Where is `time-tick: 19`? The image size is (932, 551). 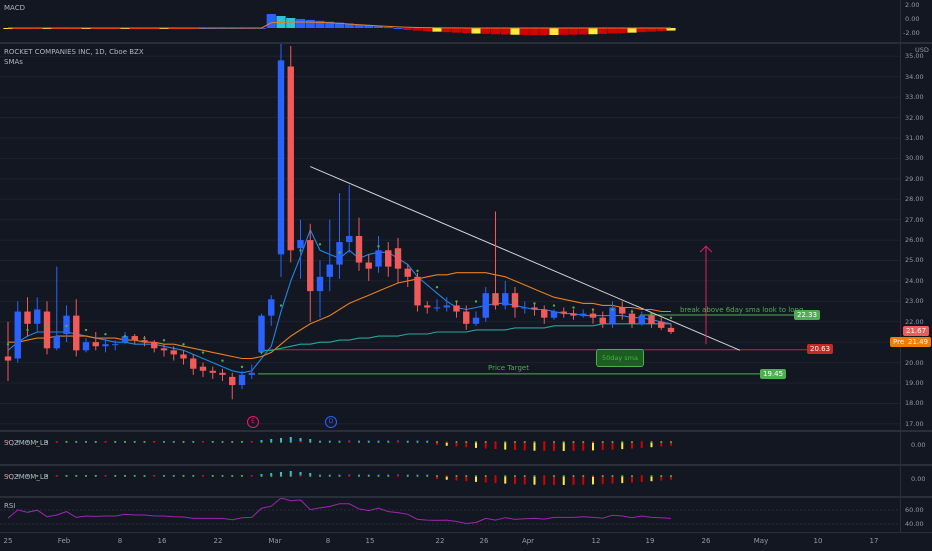 time-tick: 19 is located at coordinates (650, 541).